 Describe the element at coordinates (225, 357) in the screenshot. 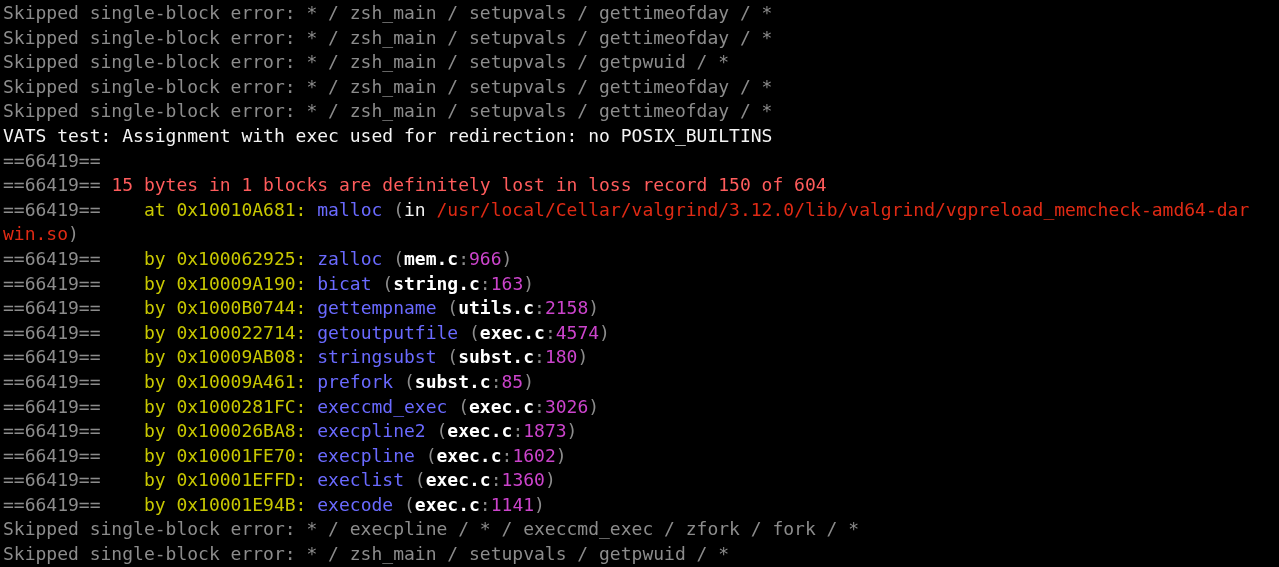

I see `stack-address: by 0x10009AB08:` at that location.